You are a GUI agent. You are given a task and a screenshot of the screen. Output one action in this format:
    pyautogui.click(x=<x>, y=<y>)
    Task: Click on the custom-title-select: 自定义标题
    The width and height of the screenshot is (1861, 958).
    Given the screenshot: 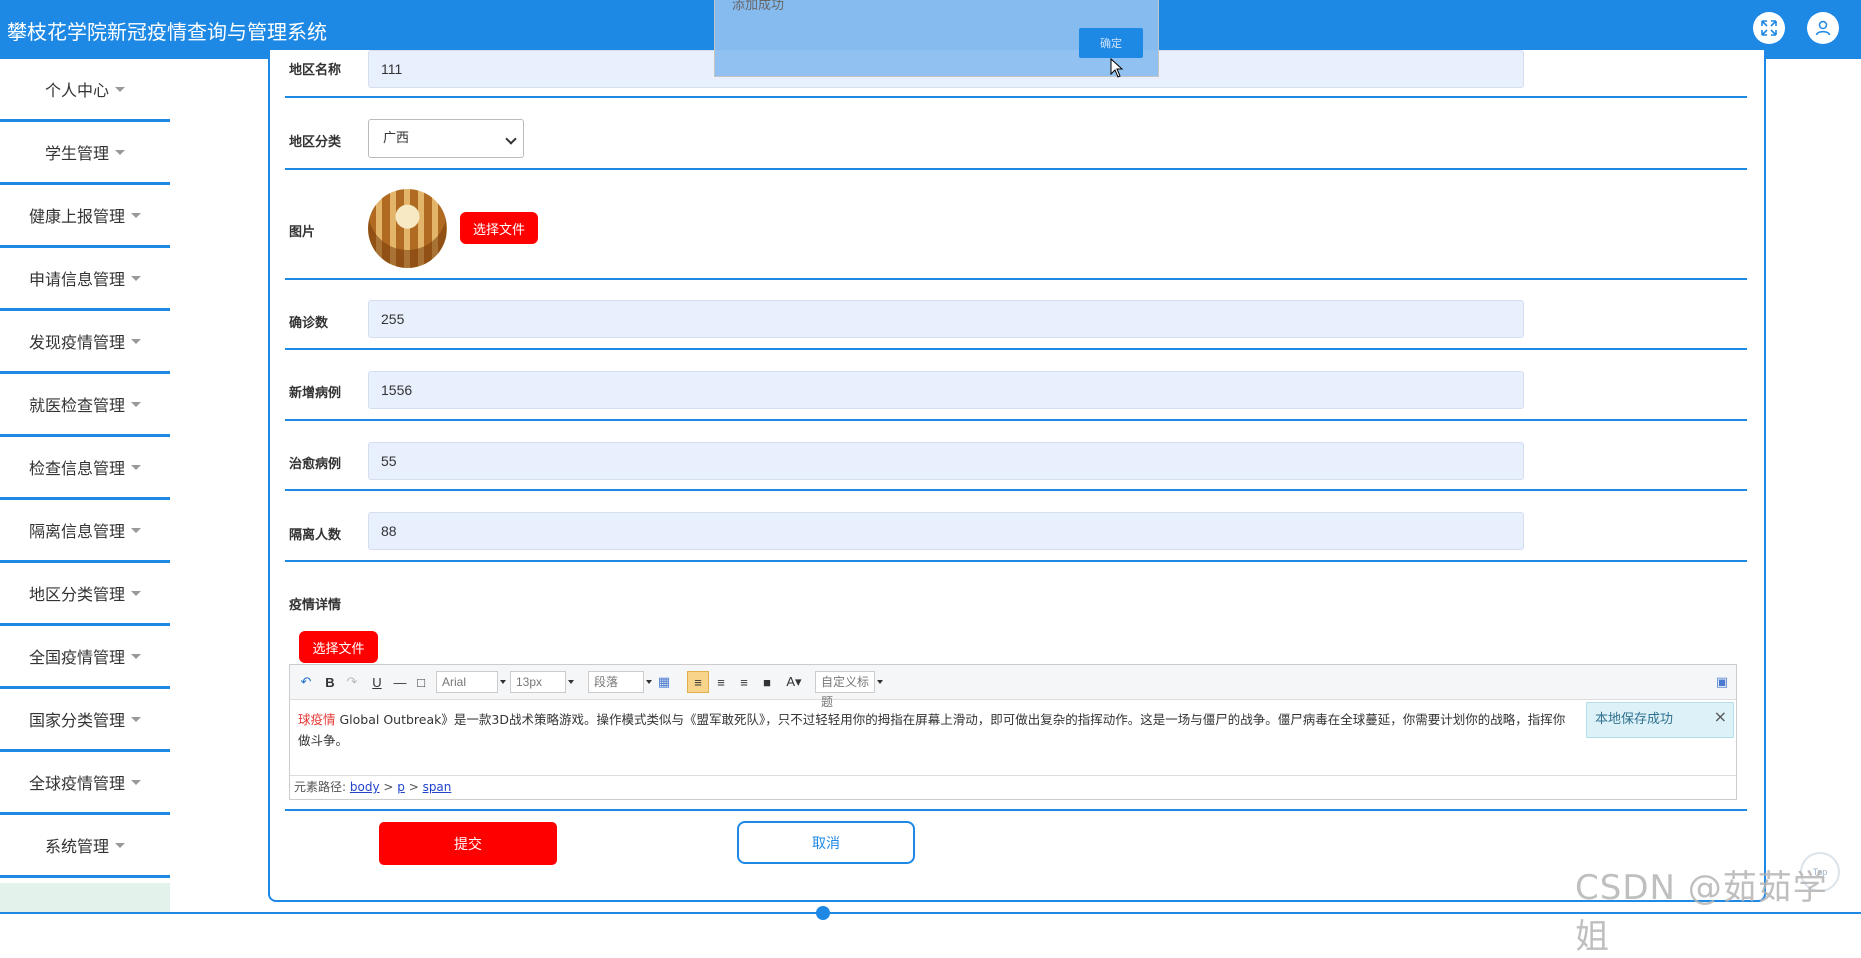 What is the action you would take?
    pyautogui.click(x=849, y=690)
    